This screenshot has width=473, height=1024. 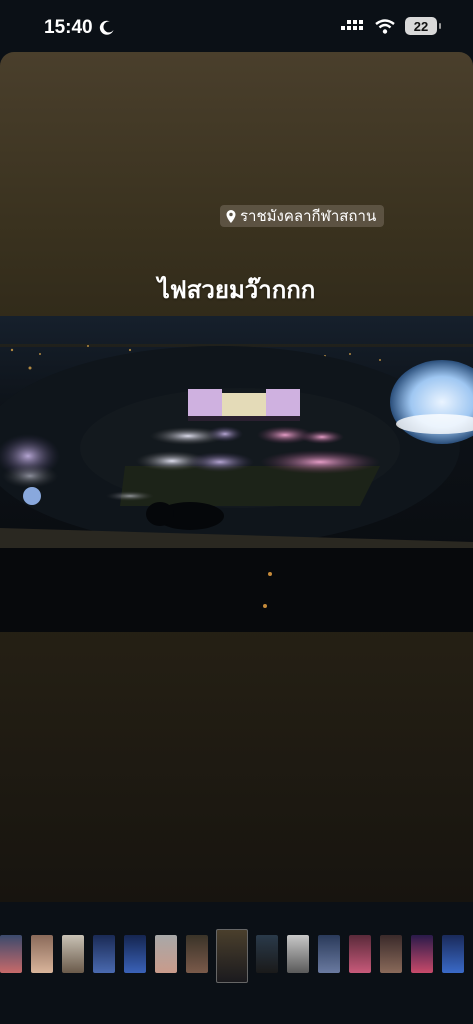 I want to click on wifi-icon, so click(x=385, y=26).